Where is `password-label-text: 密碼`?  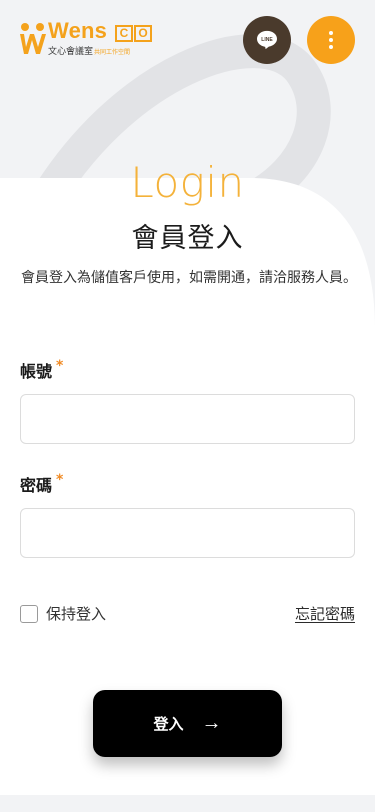 password-label-text: 密碼 is located at coordinates (36, 485).